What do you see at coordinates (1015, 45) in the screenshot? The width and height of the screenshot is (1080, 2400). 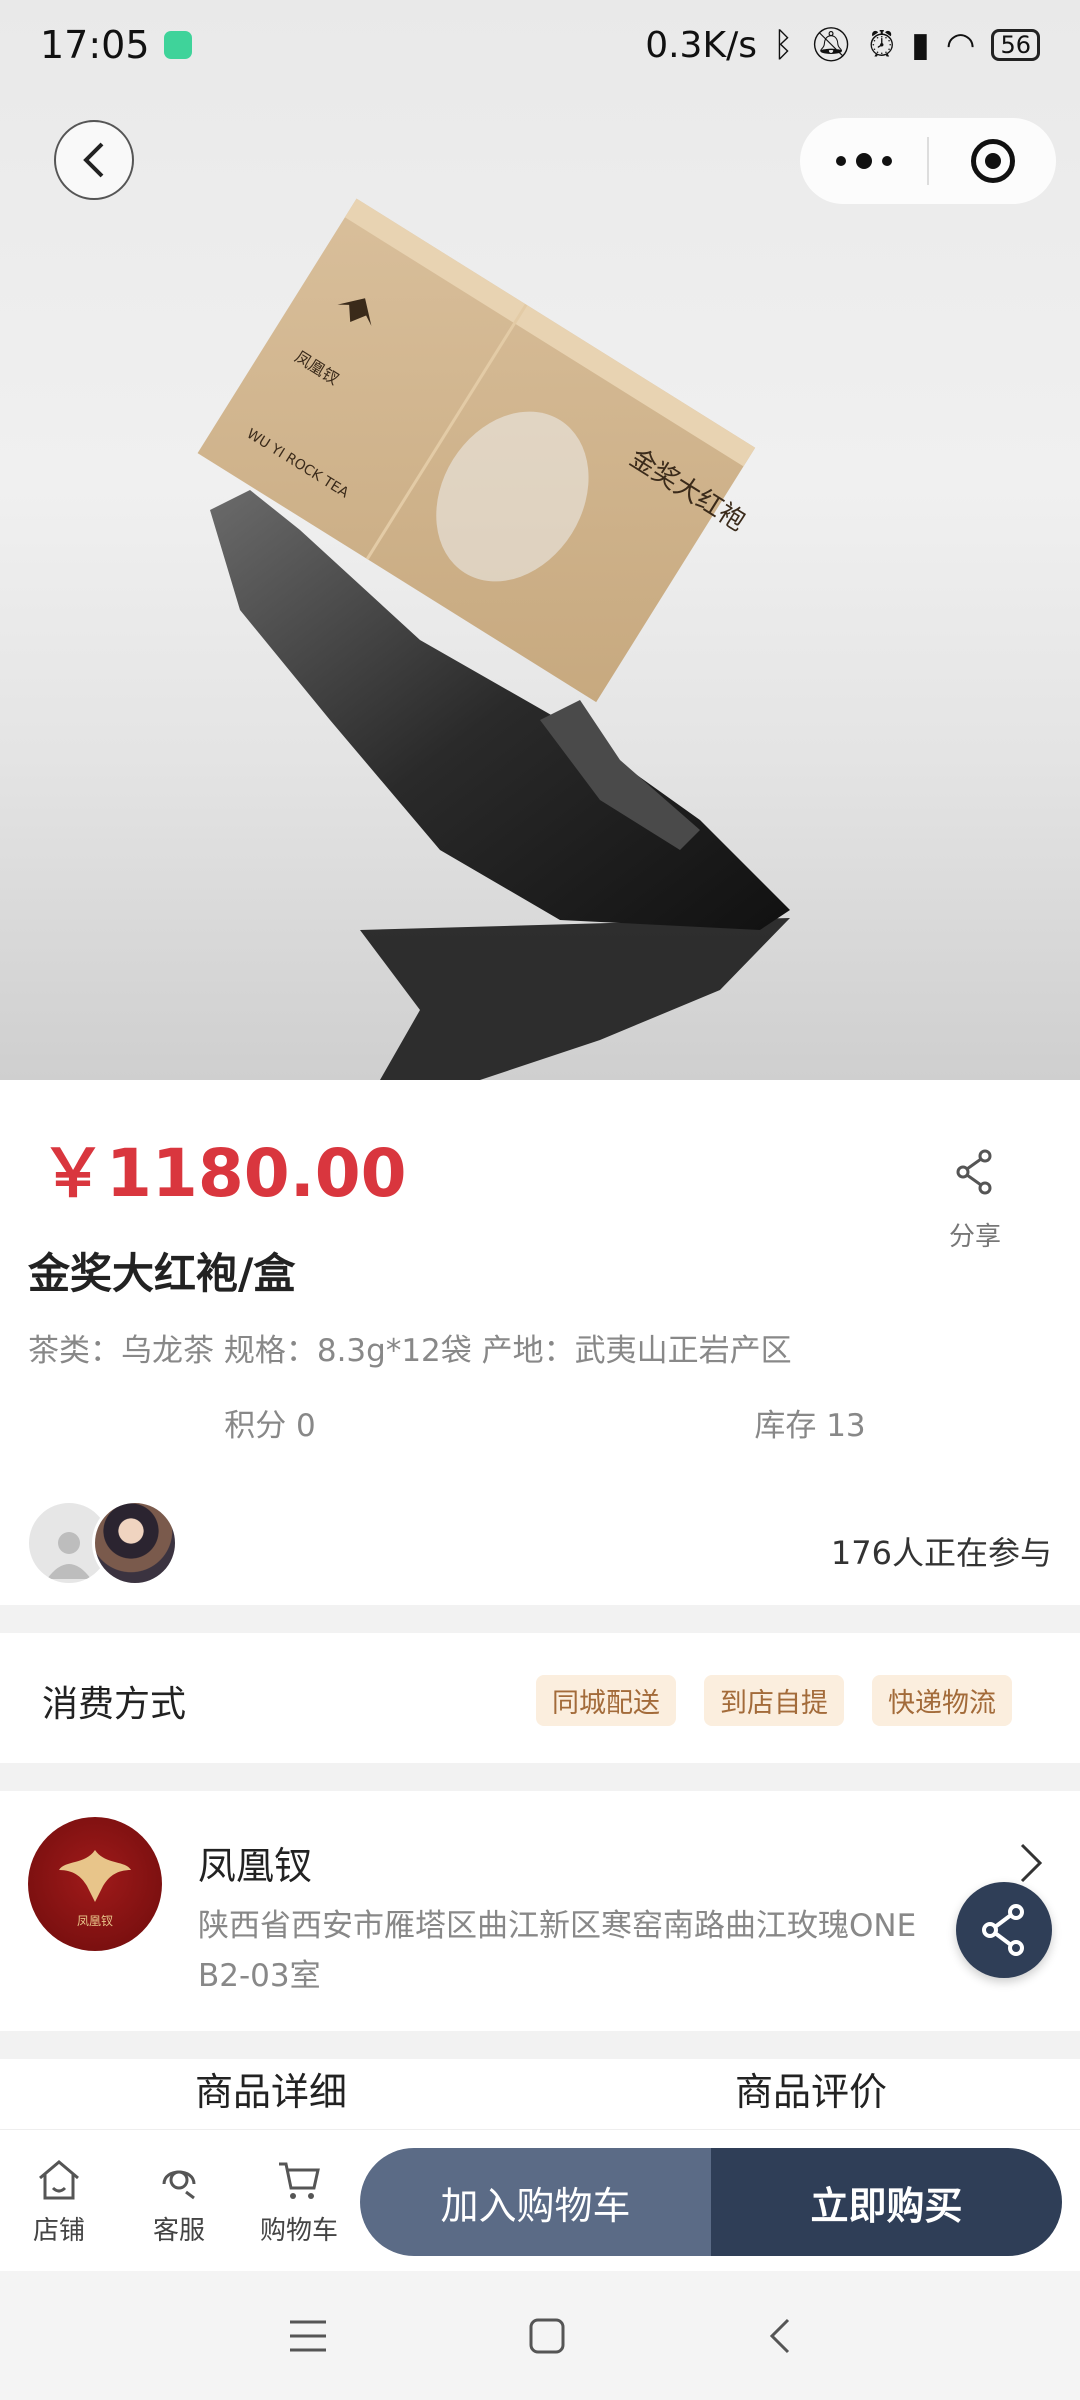 I see `battery-icon: 56` at bounding box center [1015, 45].